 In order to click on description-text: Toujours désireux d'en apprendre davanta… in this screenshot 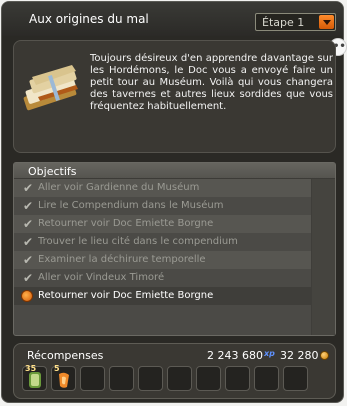, I will do `click(211, 82)`.